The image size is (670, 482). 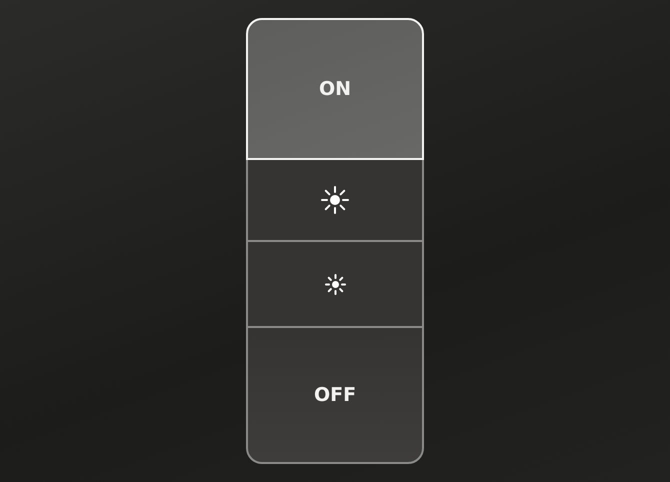 What do you see at coordinates (335, 89) in the screenshot?
I see `on-button: ON` at bounding box center [335, 89].